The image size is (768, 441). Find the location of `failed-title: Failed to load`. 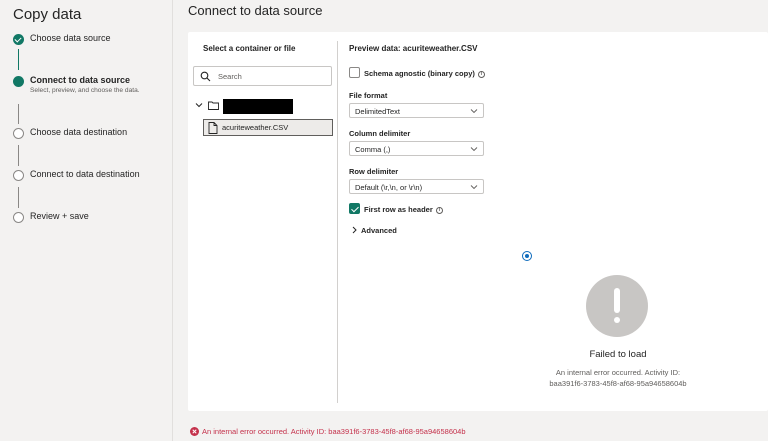

failed-title: Failed to load is located at coordinates (618, 354).